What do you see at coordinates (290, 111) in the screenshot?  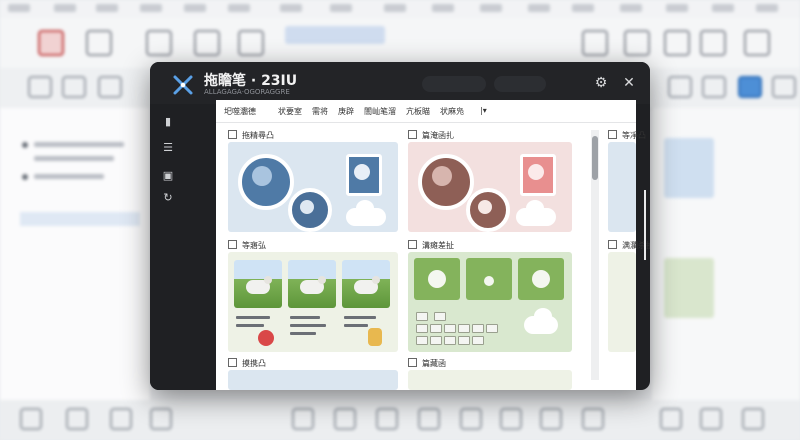 I see `menu-item: 状要室` at bounding box center [290, 111].